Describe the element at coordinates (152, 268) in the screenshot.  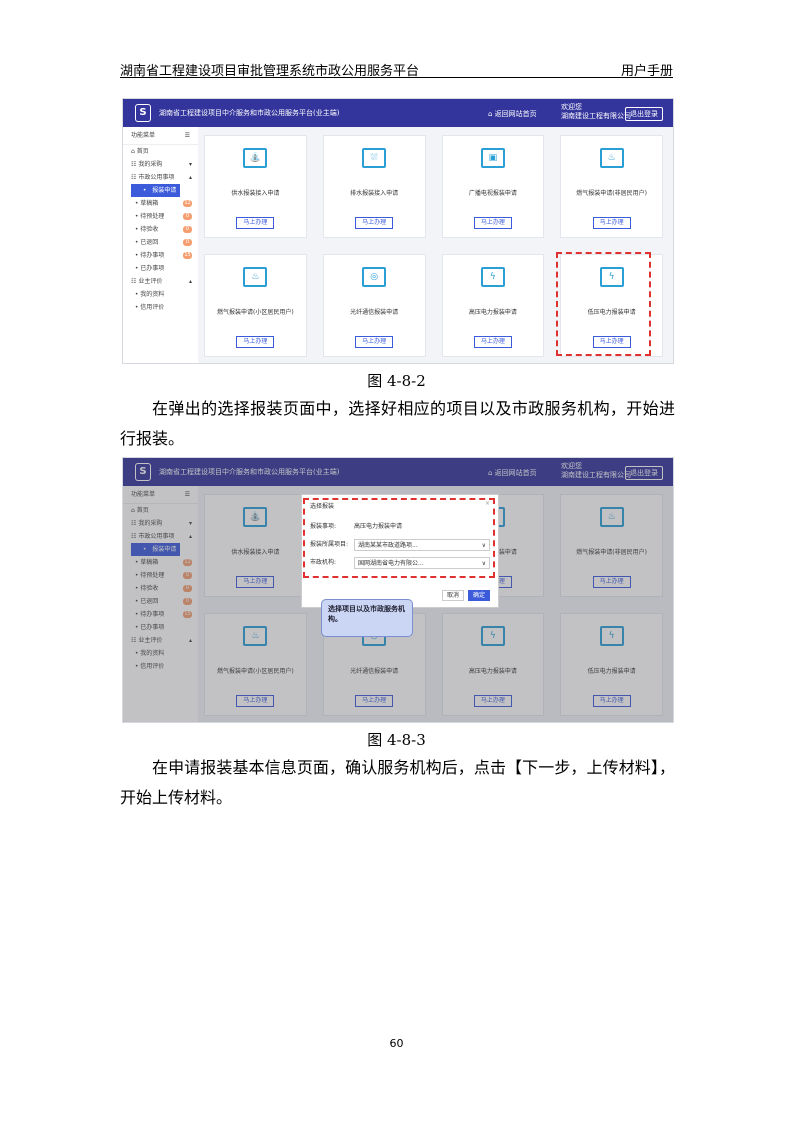
I see `sidebar-item-label: 已办事项` at that location.